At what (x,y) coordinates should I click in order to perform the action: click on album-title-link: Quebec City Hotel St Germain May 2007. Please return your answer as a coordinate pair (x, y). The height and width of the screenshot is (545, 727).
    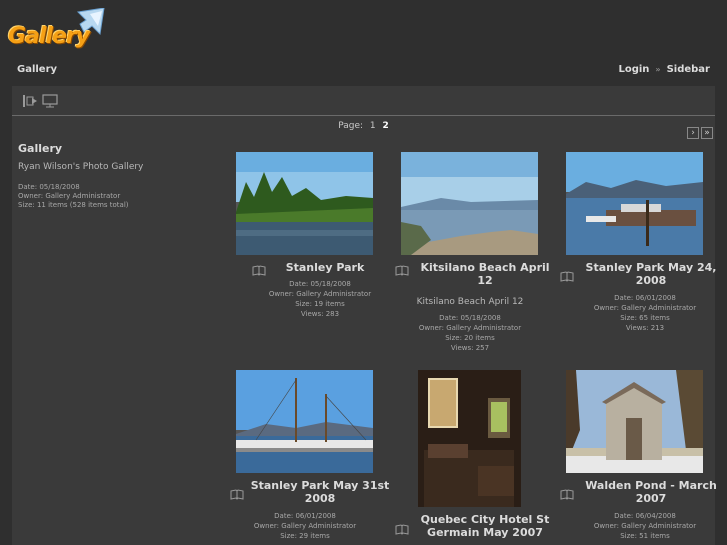
    Looking at the image, I should click on (485, 526).